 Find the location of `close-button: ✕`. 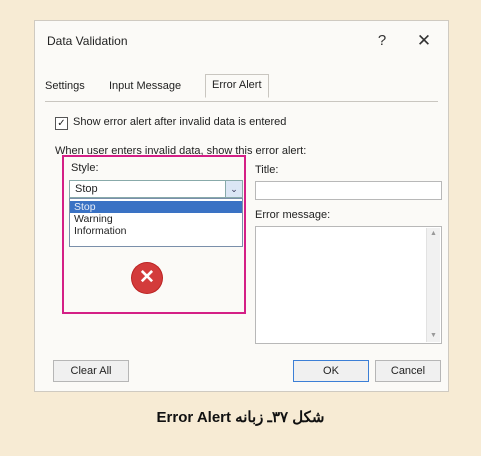

close-button: ✕ is located at coordinates (424, 41).